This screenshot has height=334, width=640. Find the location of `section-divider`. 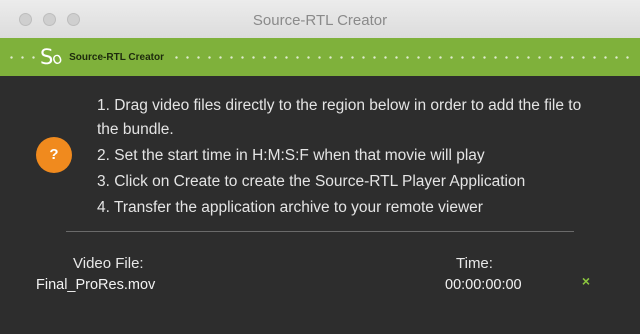

section-divider is located at coordinates (320, 231).